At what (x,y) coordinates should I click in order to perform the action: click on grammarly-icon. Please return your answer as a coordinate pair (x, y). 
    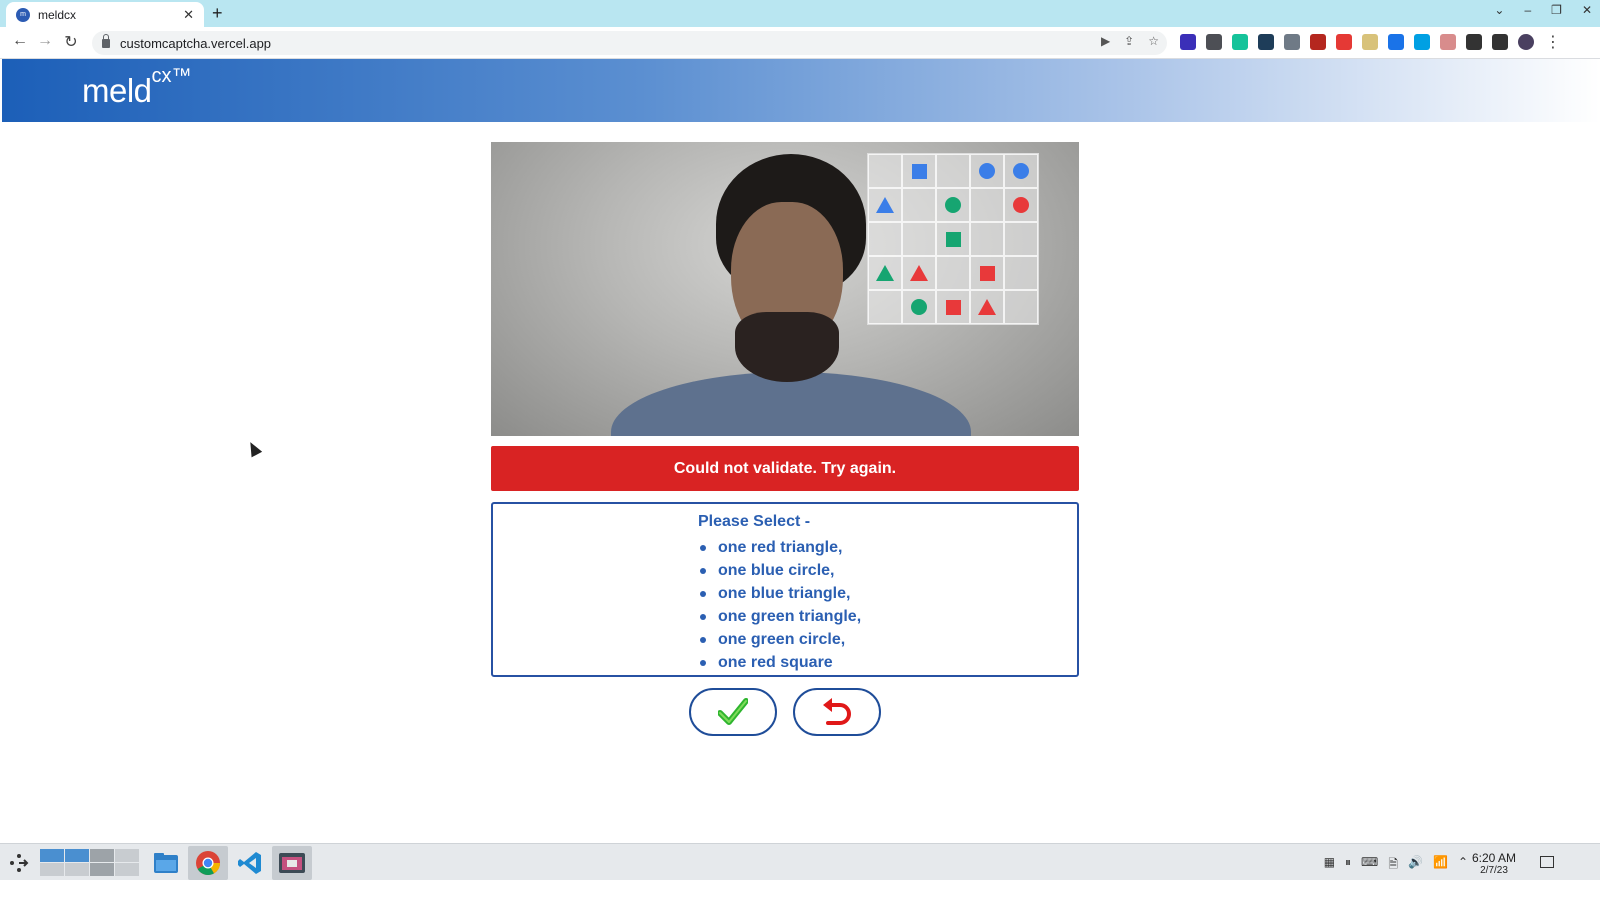
    Looking at the image, I should click on (1240, 42).